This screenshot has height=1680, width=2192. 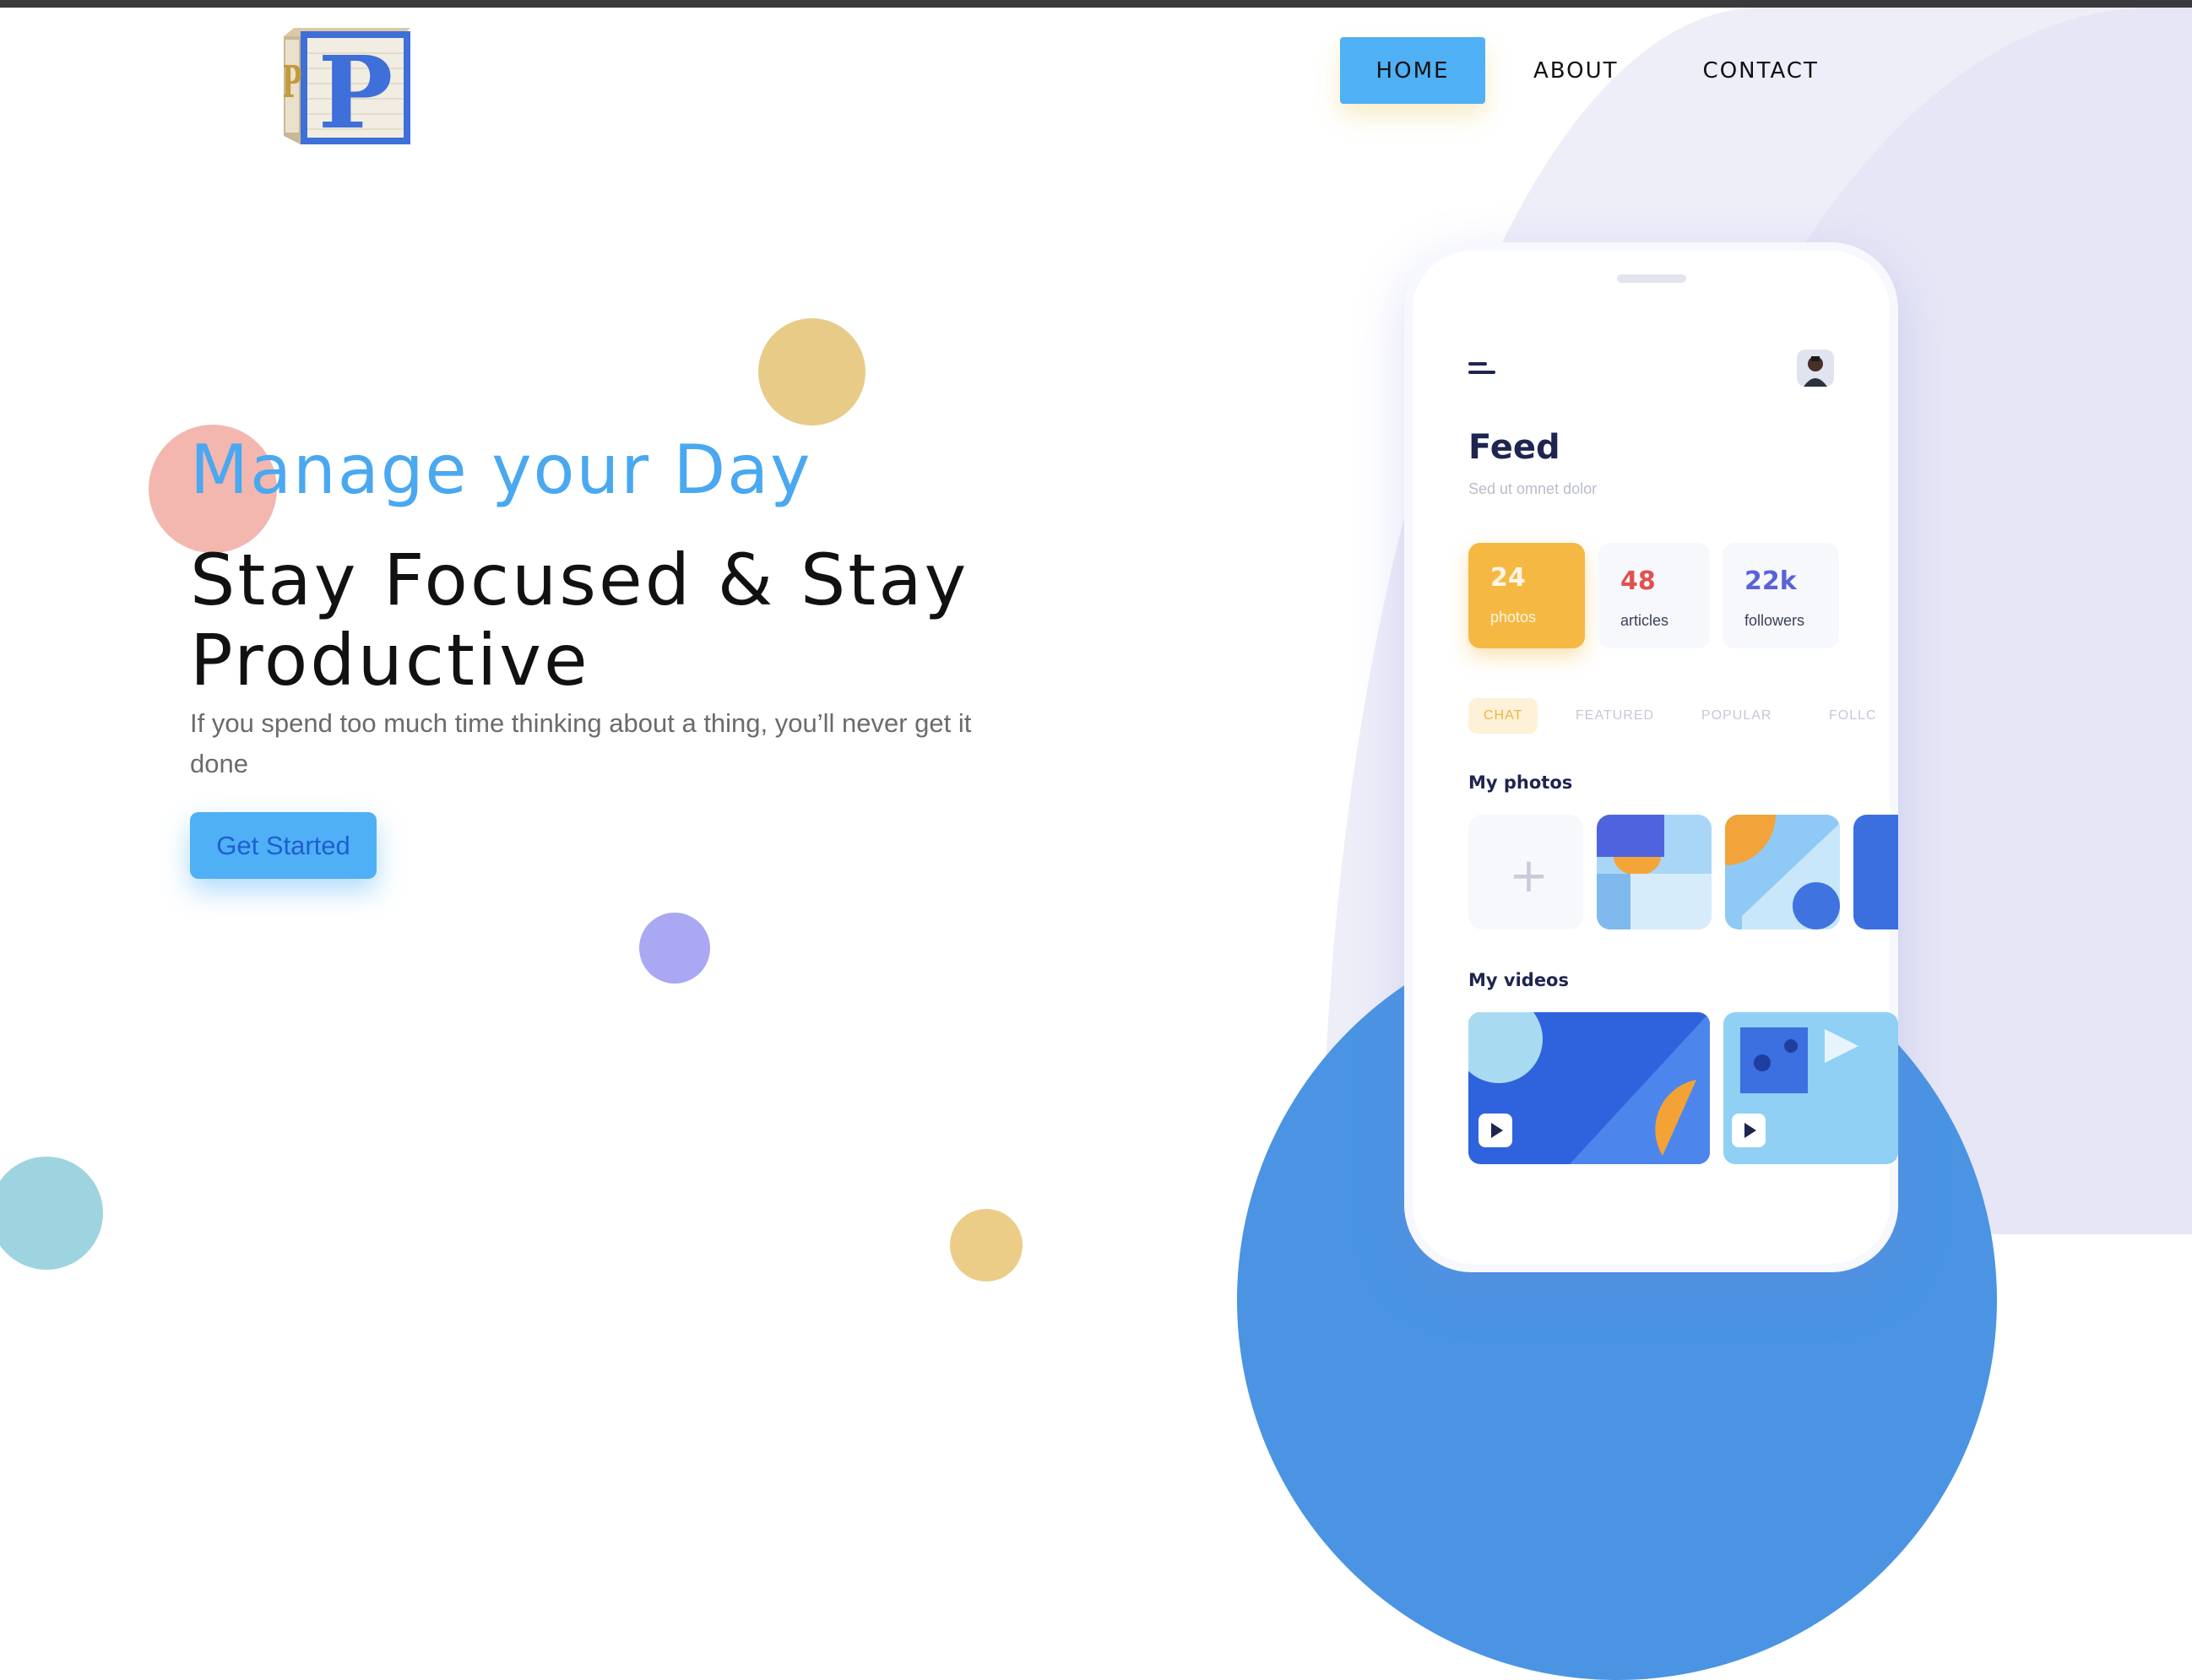 What do you see at coordinates (355, 89) in the screenshot?
I see `logo-letter: P` at bounding box center [355, 89].